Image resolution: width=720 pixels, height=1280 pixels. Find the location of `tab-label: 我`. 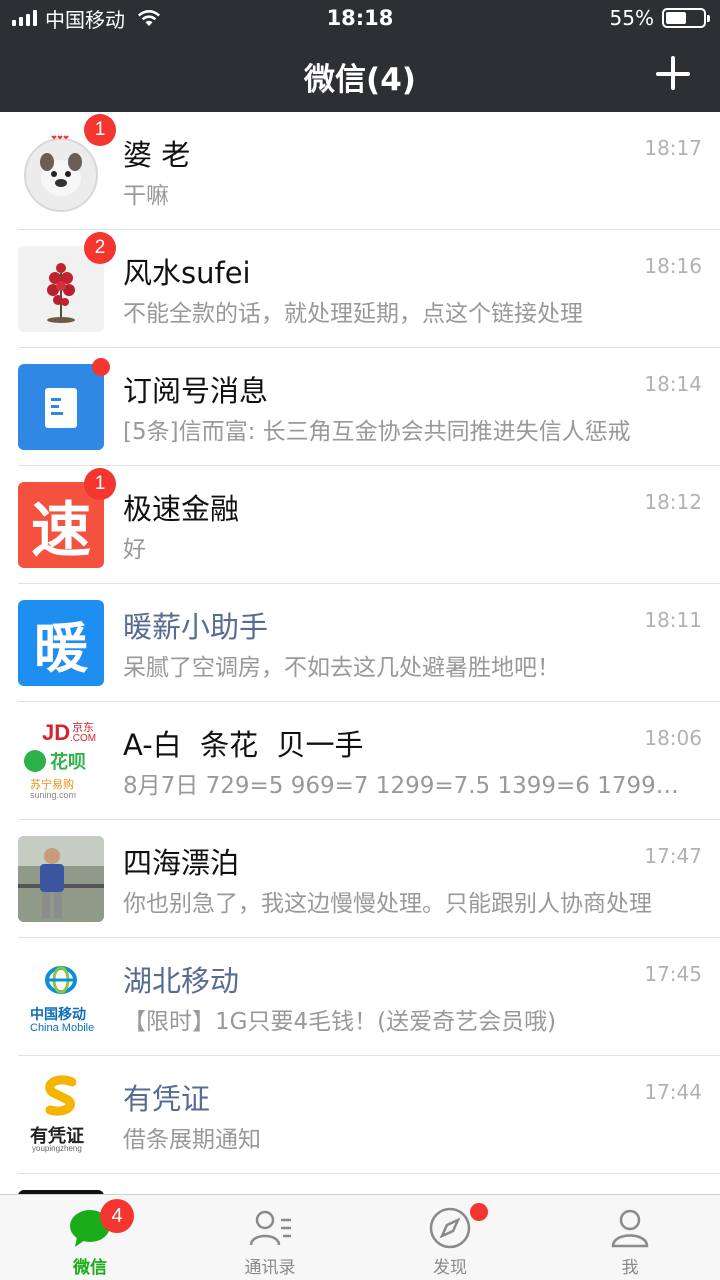

tab-label: 我 is located at coordinates (630, 1268).